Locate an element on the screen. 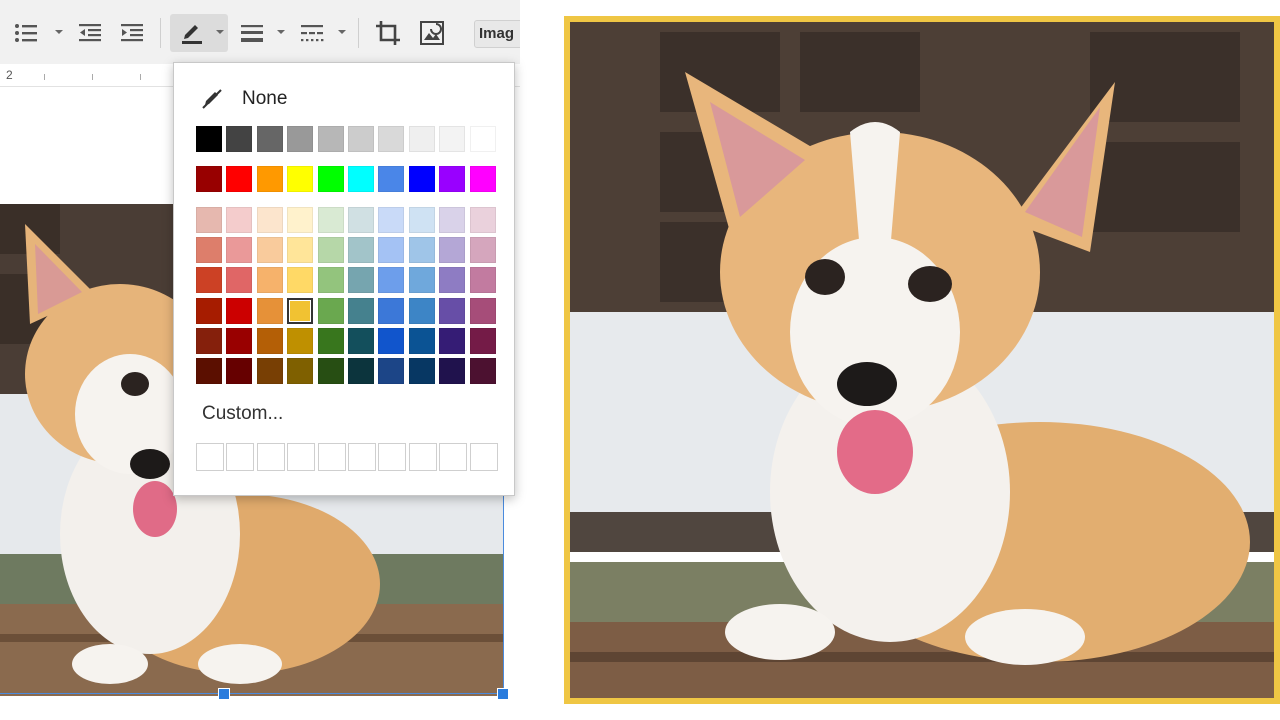  crop-image-button is located at coordinates (388, 33).